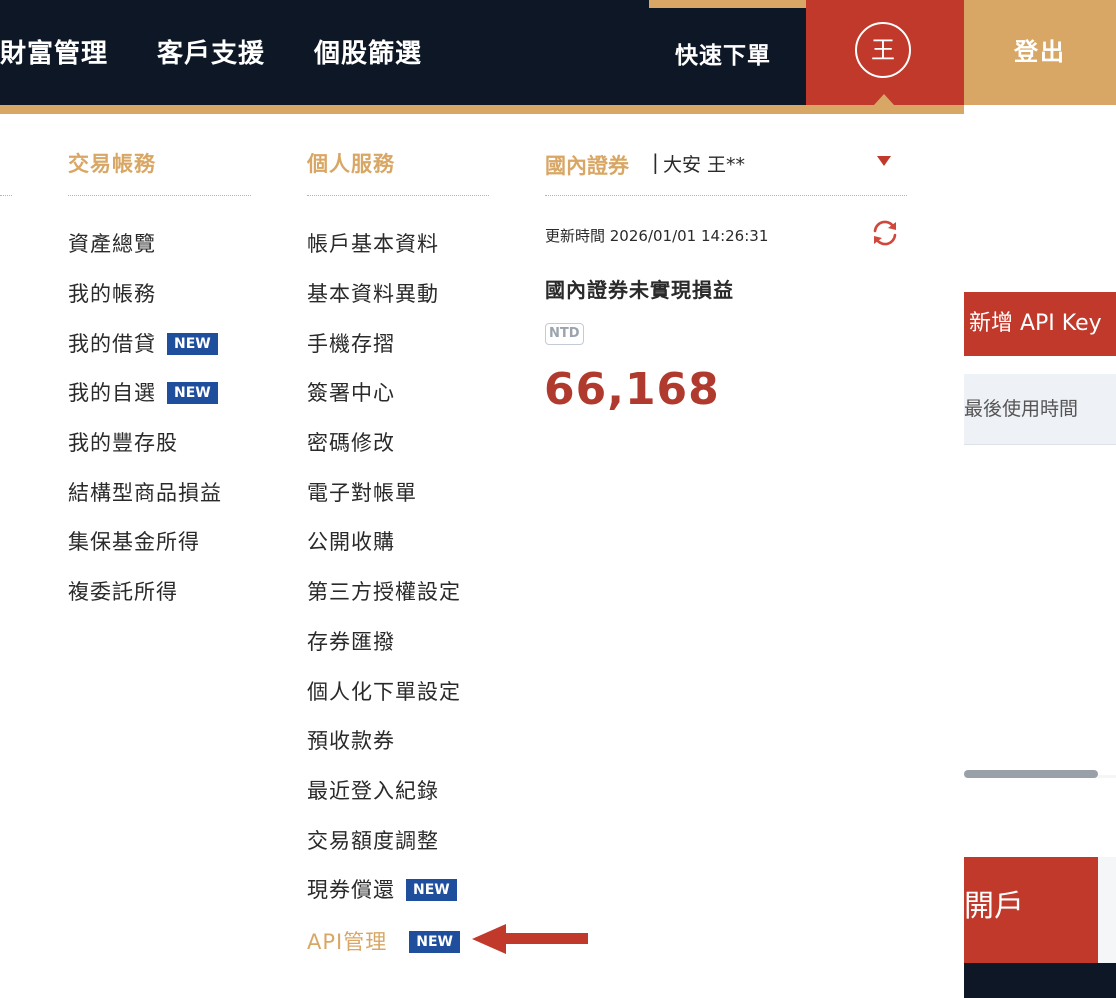 This screenshot has width=1116, height=998. I want to click on menu-item-prepayment: 預收款券, so click(351, 740).